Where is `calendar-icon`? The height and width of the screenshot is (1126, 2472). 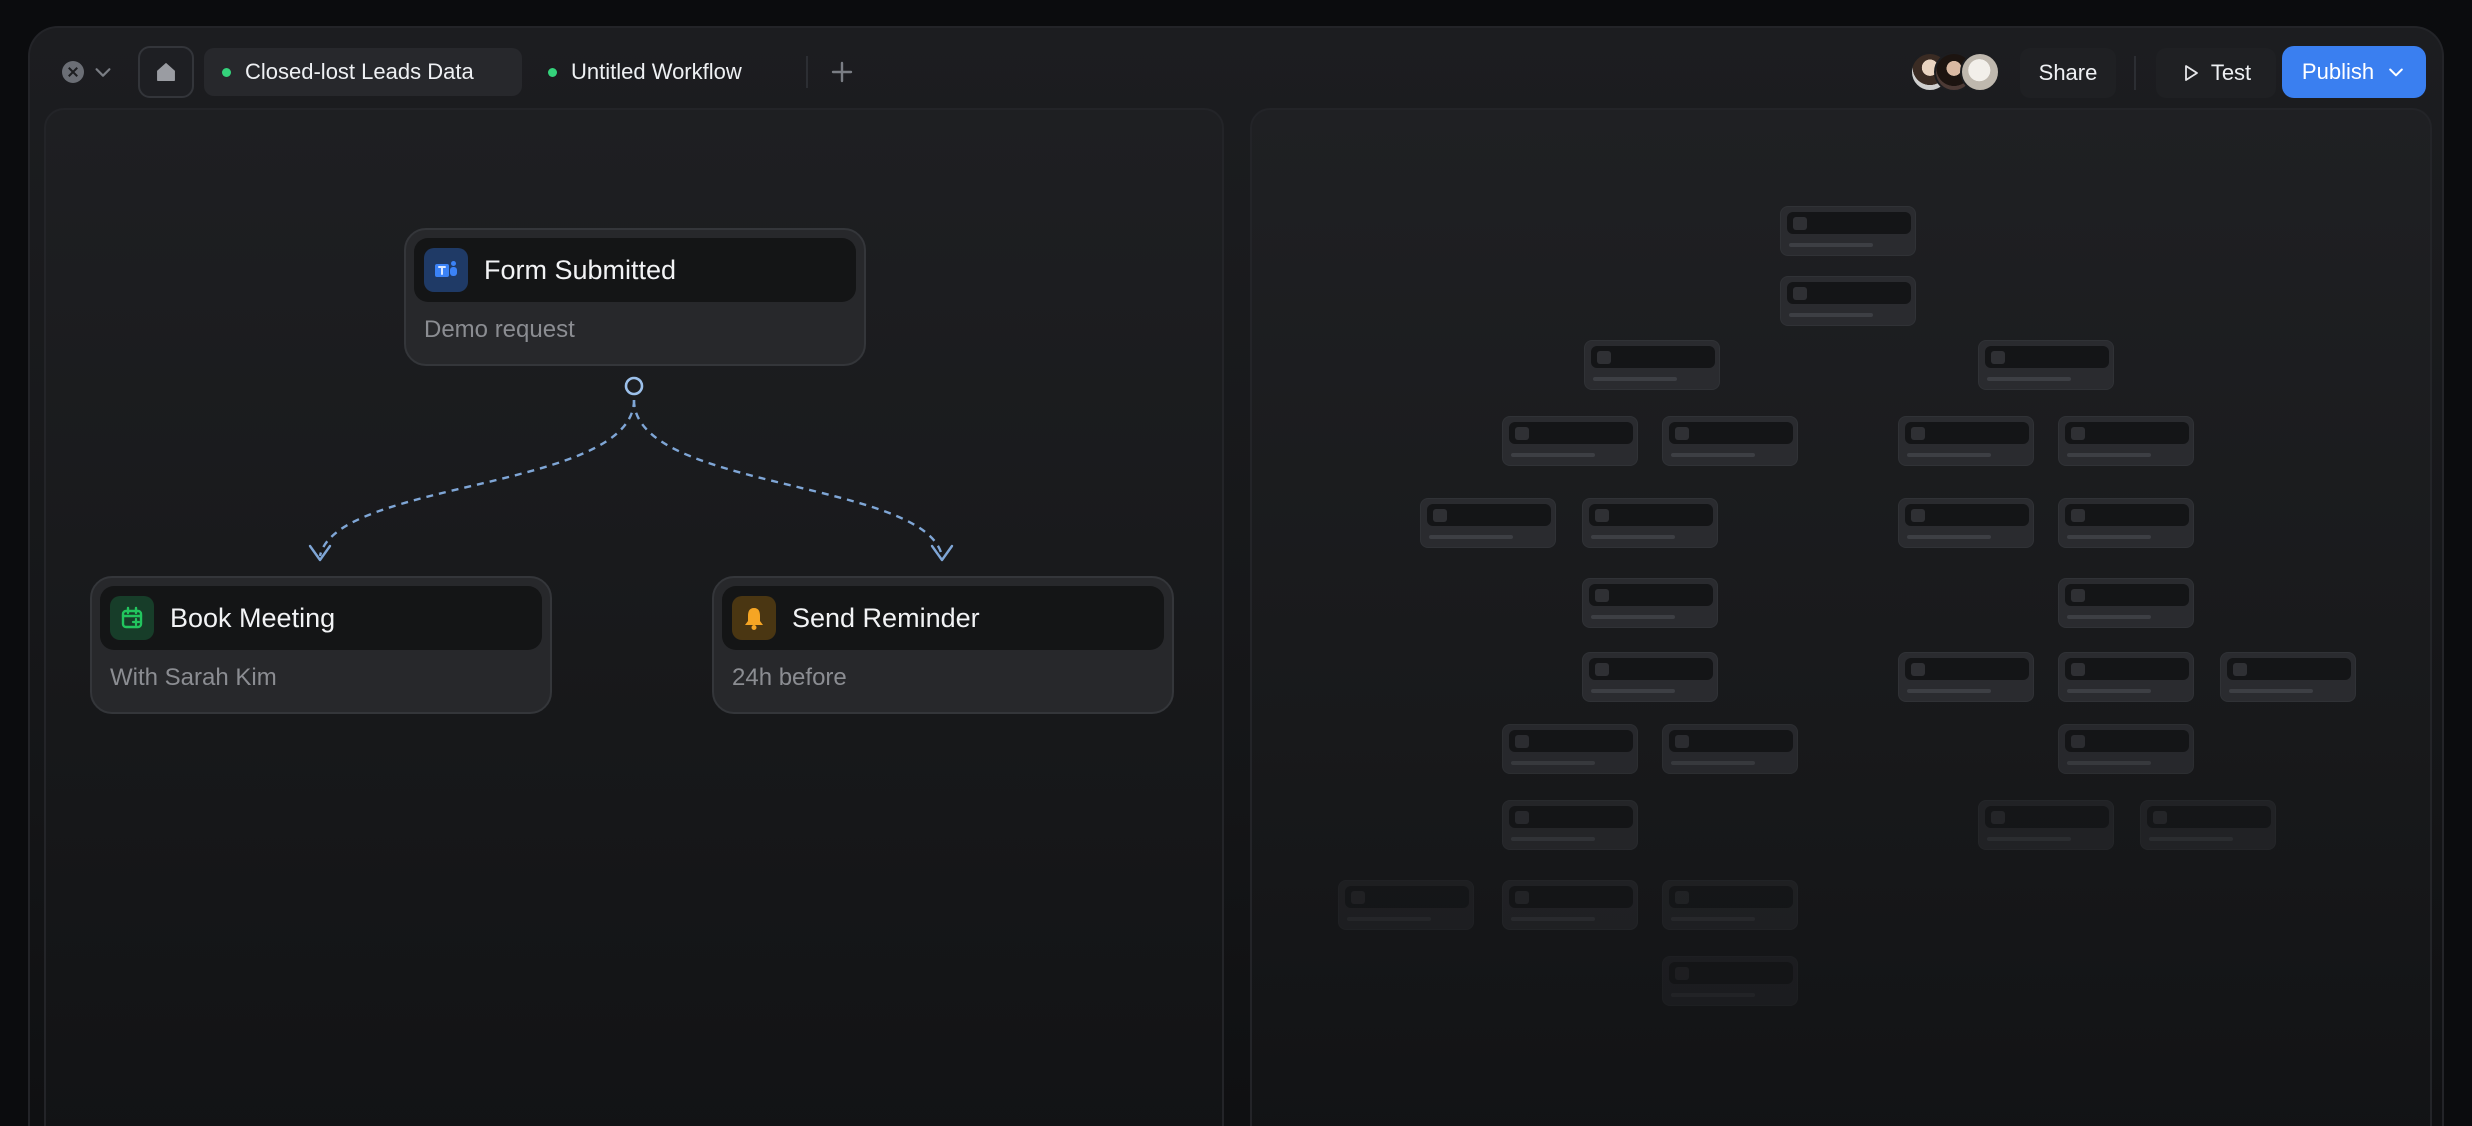 calendar-icon is located at coordinates (132, 618).